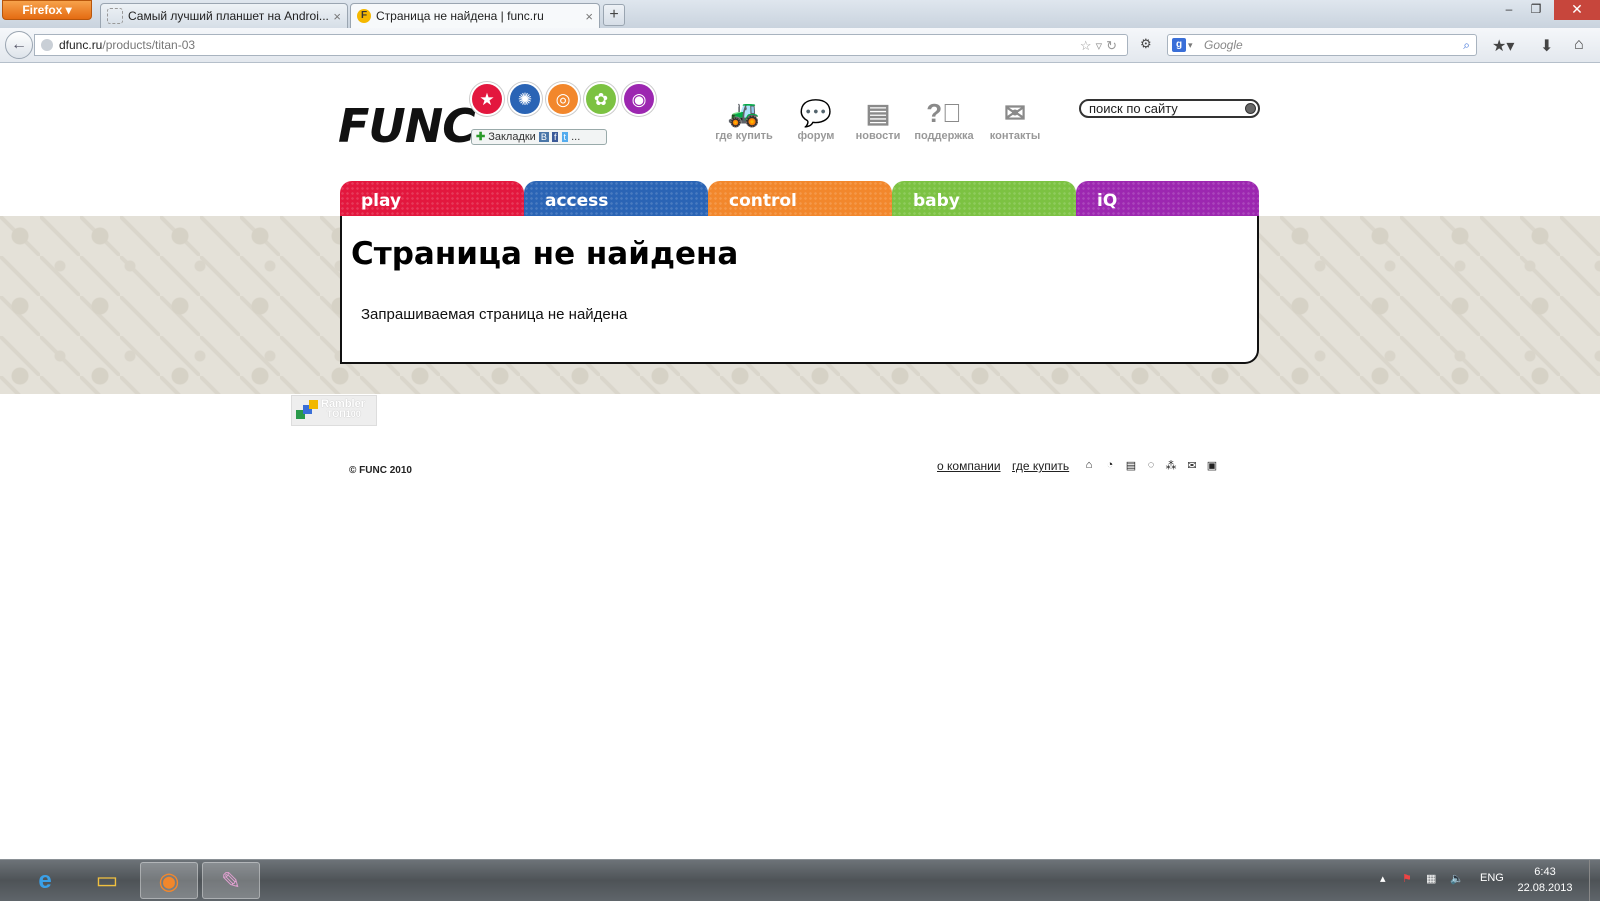 Image resolution: width=1600 pixels, height=901 pixels. Describe the element at coordinates (512, 137) in the screenshot. I see `bookmarks-label: Закладки` at that location.